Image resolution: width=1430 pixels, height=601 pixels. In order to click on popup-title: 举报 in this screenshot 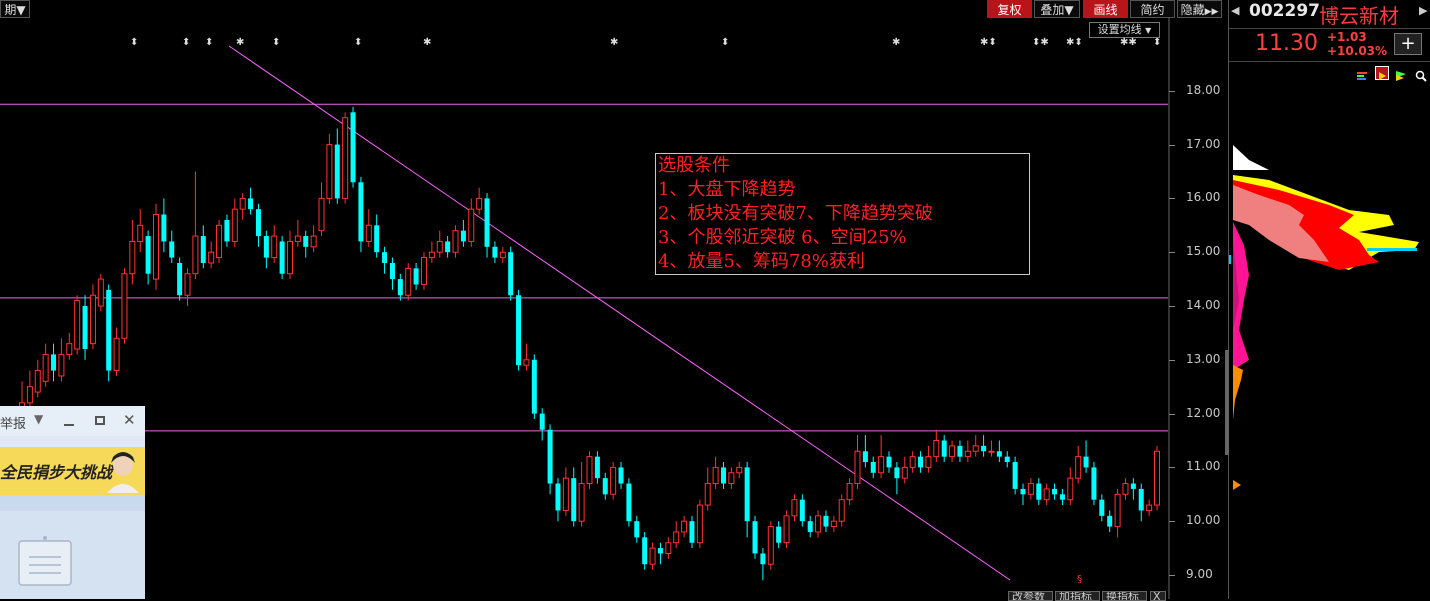, I will do `click(13, 424)`.